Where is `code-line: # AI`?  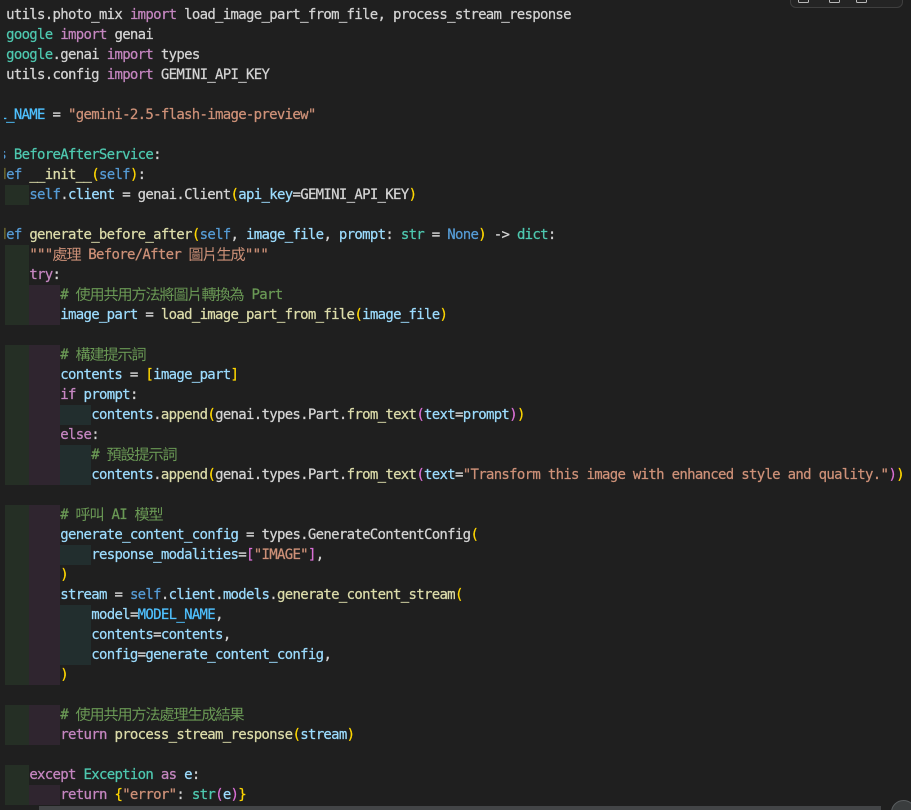 code-line: # AI is located at coordinates (455, 515).